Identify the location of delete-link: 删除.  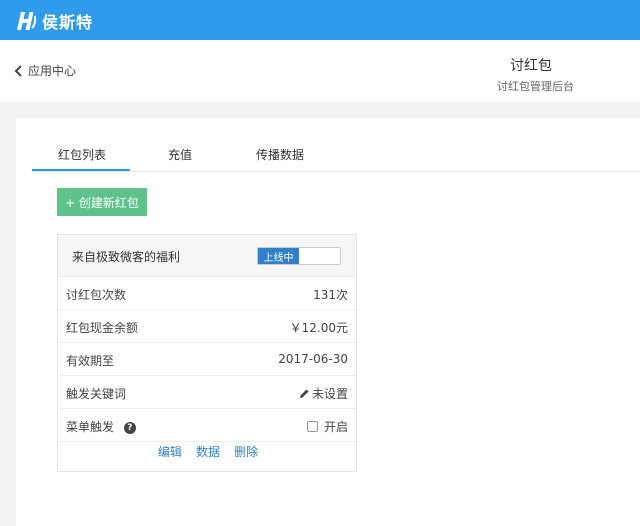
(246, 452).